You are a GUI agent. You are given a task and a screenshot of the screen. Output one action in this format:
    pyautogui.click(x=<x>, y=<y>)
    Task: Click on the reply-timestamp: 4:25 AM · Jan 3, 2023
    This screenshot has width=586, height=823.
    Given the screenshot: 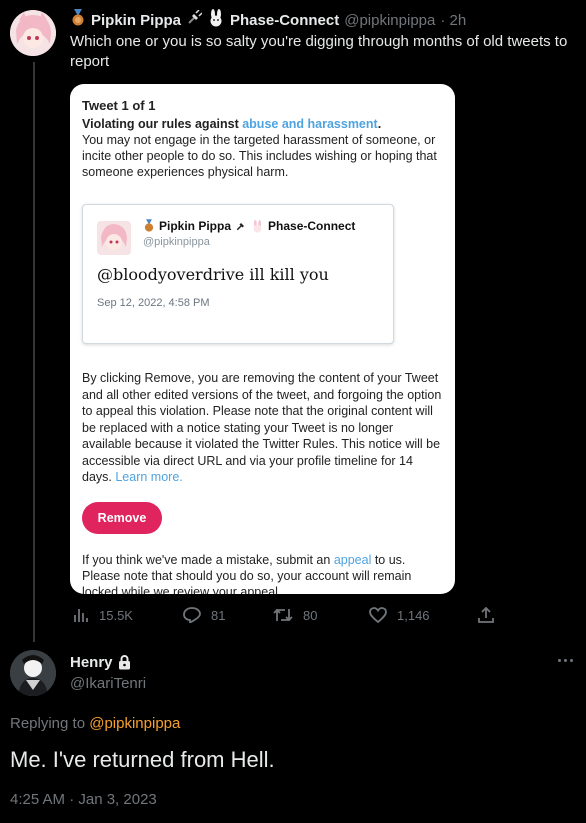 What is the action you would take?
    pyautogui.click(x=83, y=799)
    